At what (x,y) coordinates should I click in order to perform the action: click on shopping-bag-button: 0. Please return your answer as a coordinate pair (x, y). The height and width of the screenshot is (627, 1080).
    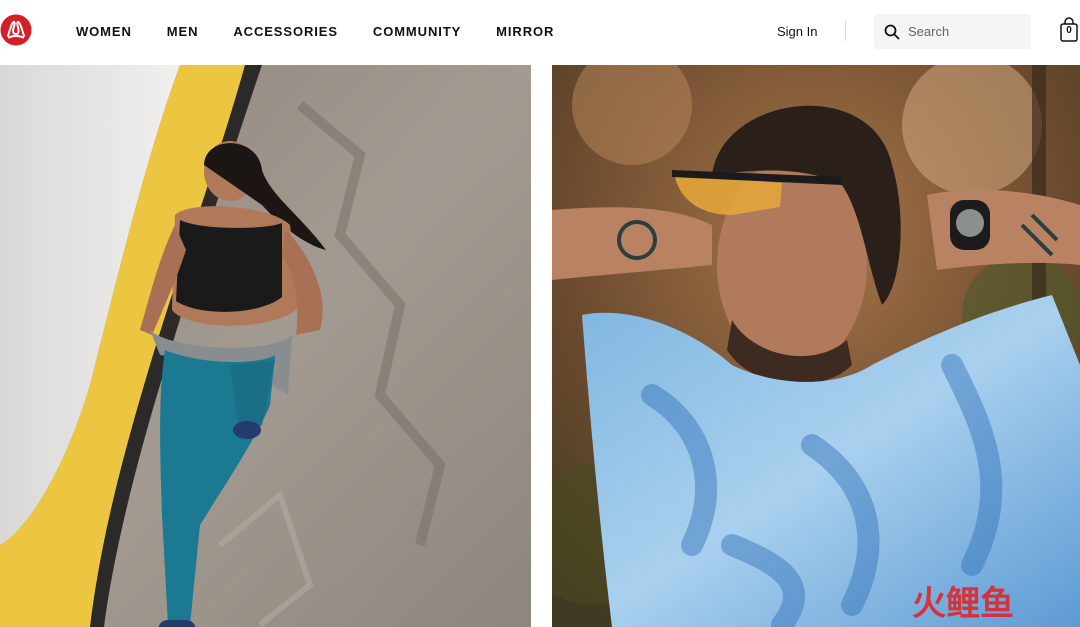
    Looking at the image, I should click on (1069, 30).